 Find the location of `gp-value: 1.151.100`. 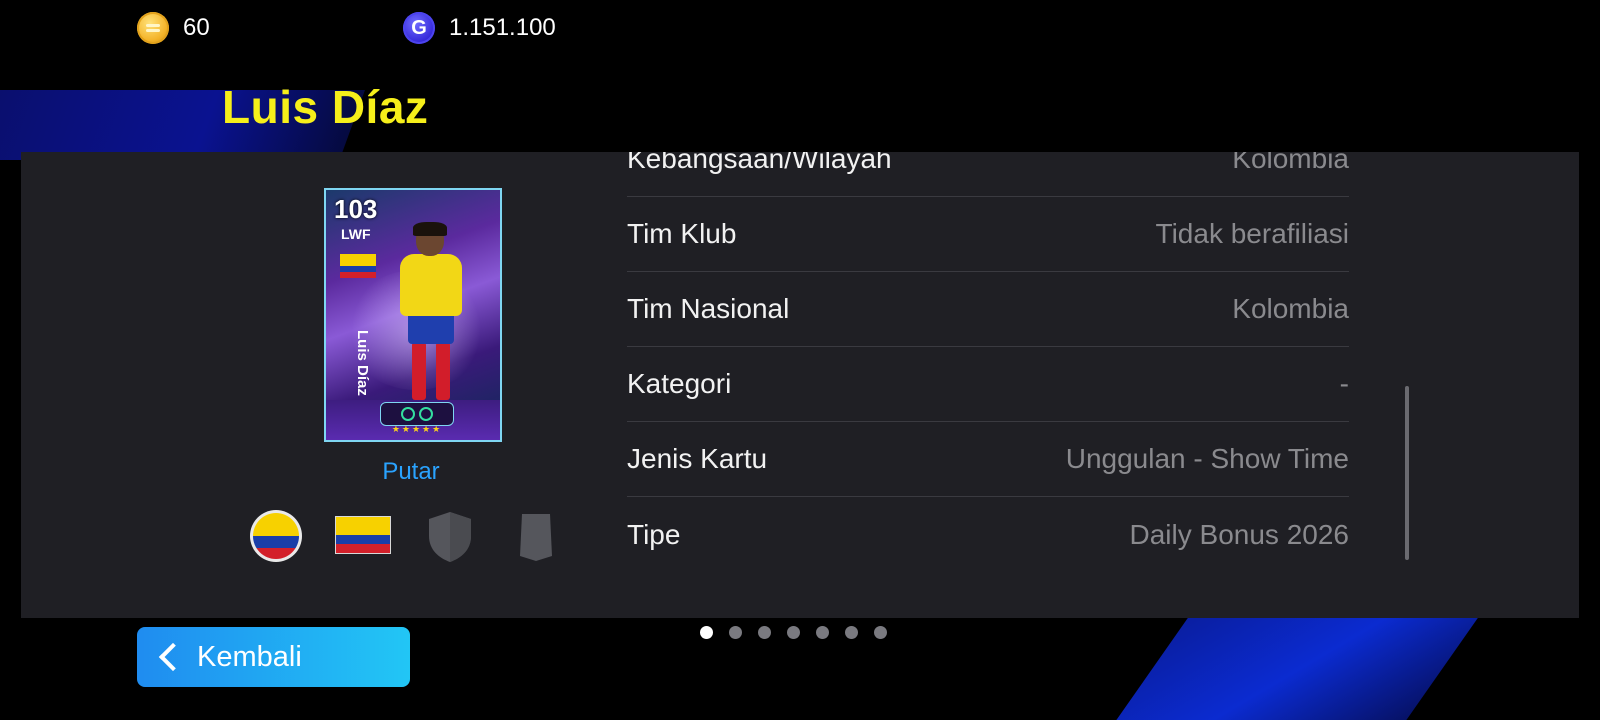

gp-value: 1.151.100 is located at coordinates (502, 27).